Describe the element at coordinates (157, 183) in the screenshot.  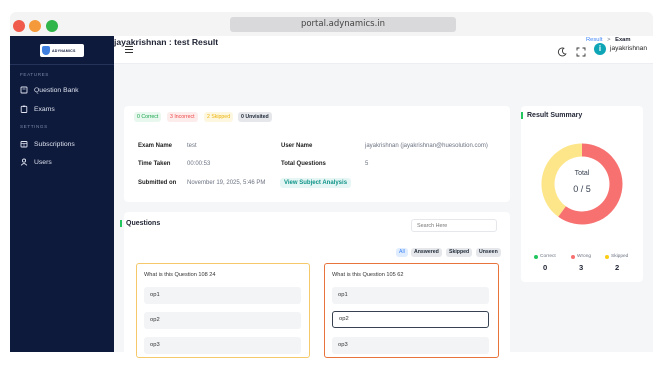
I see `submitted-on-label: Submitted on` at that location.